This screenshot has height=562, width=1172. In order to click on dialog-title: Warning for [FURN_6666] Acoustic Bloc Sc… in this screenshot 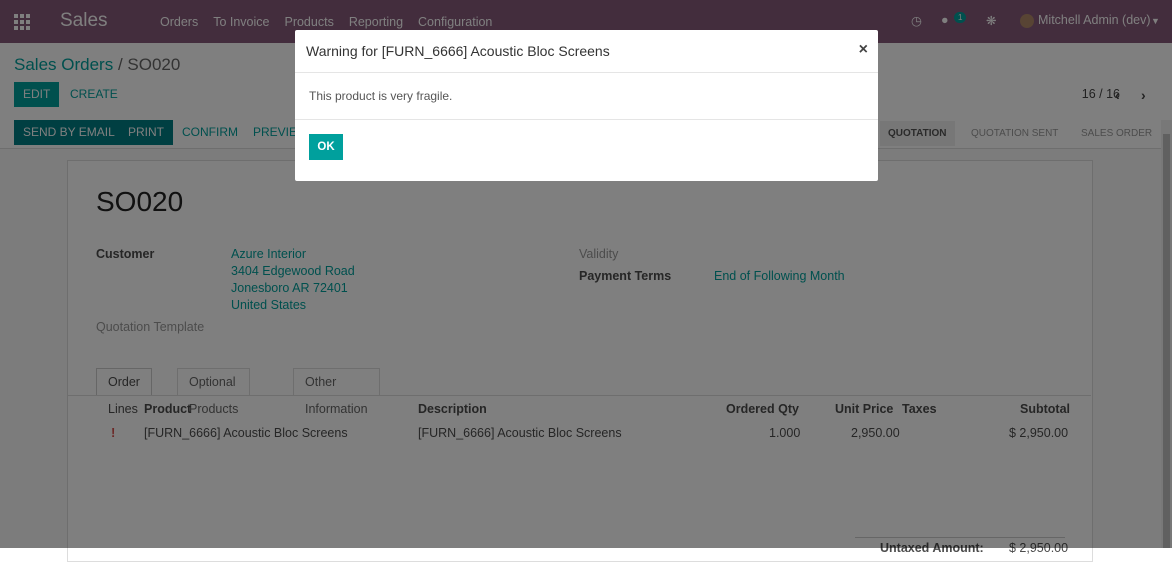, I will do `click(458, 51)`.